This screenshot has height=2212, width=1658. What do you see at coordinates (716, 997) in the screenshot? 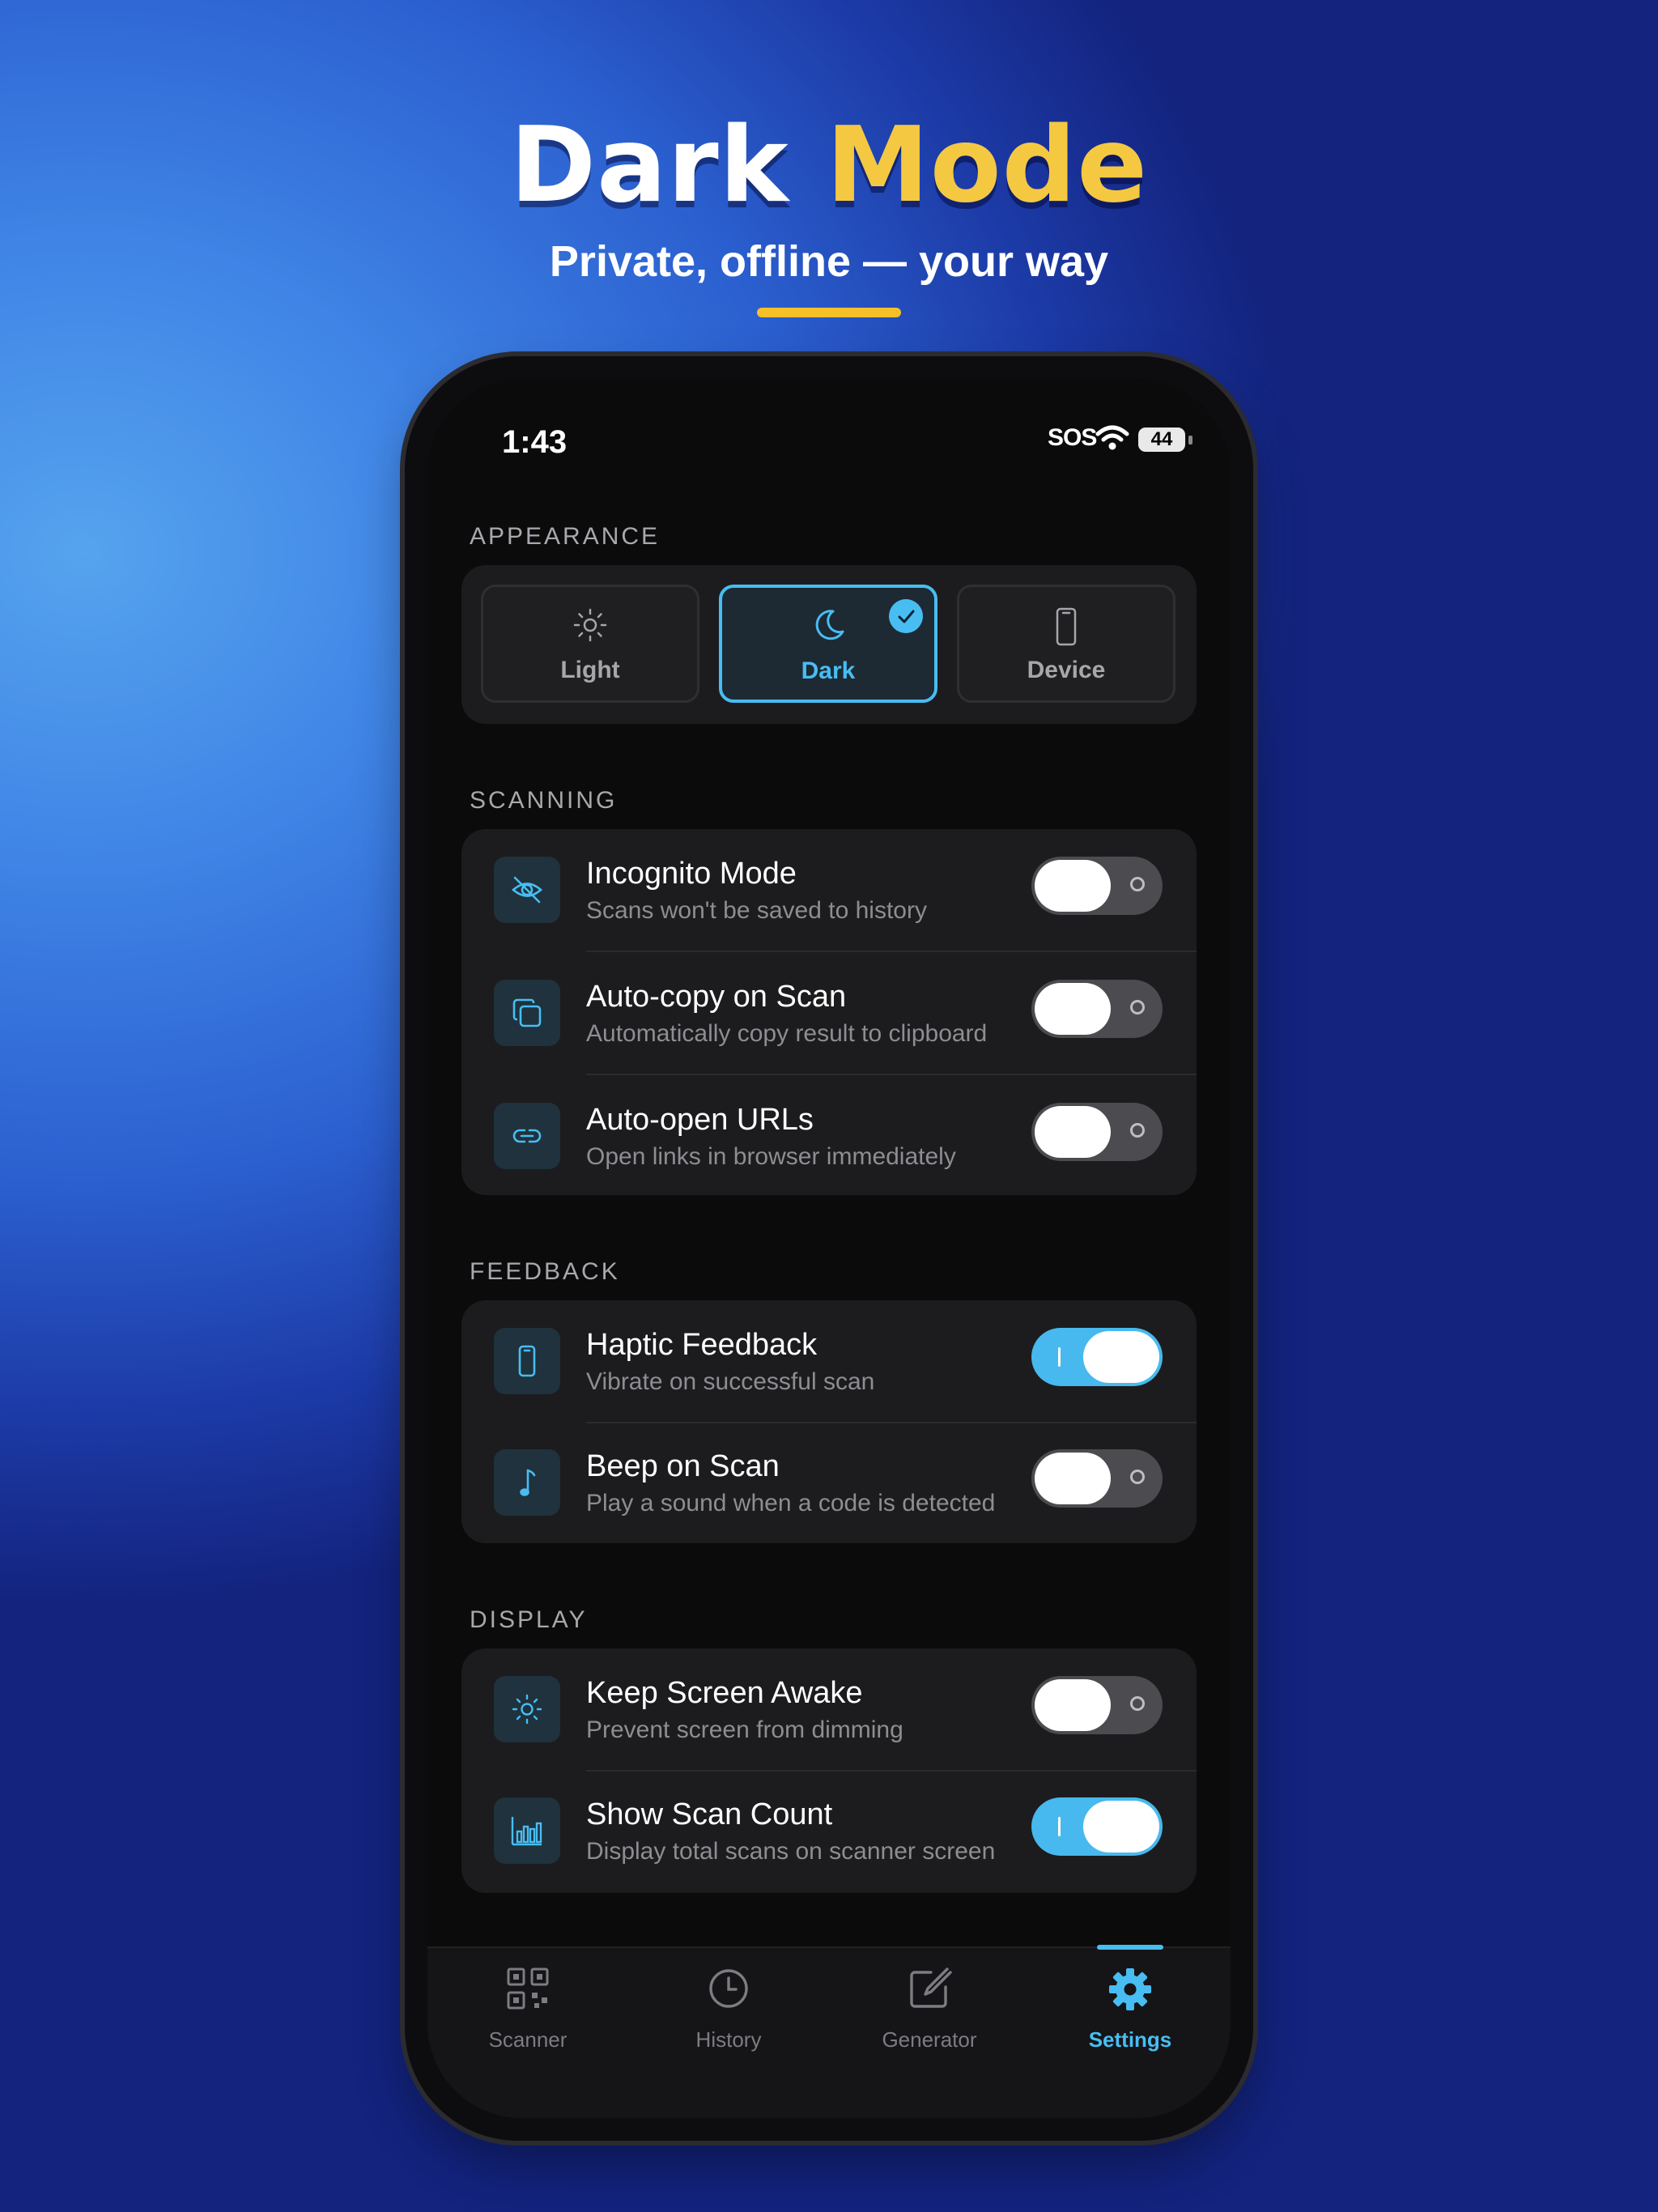
I see `setting-title: Auto-copy on Scan` at bounding box center [716, 997].